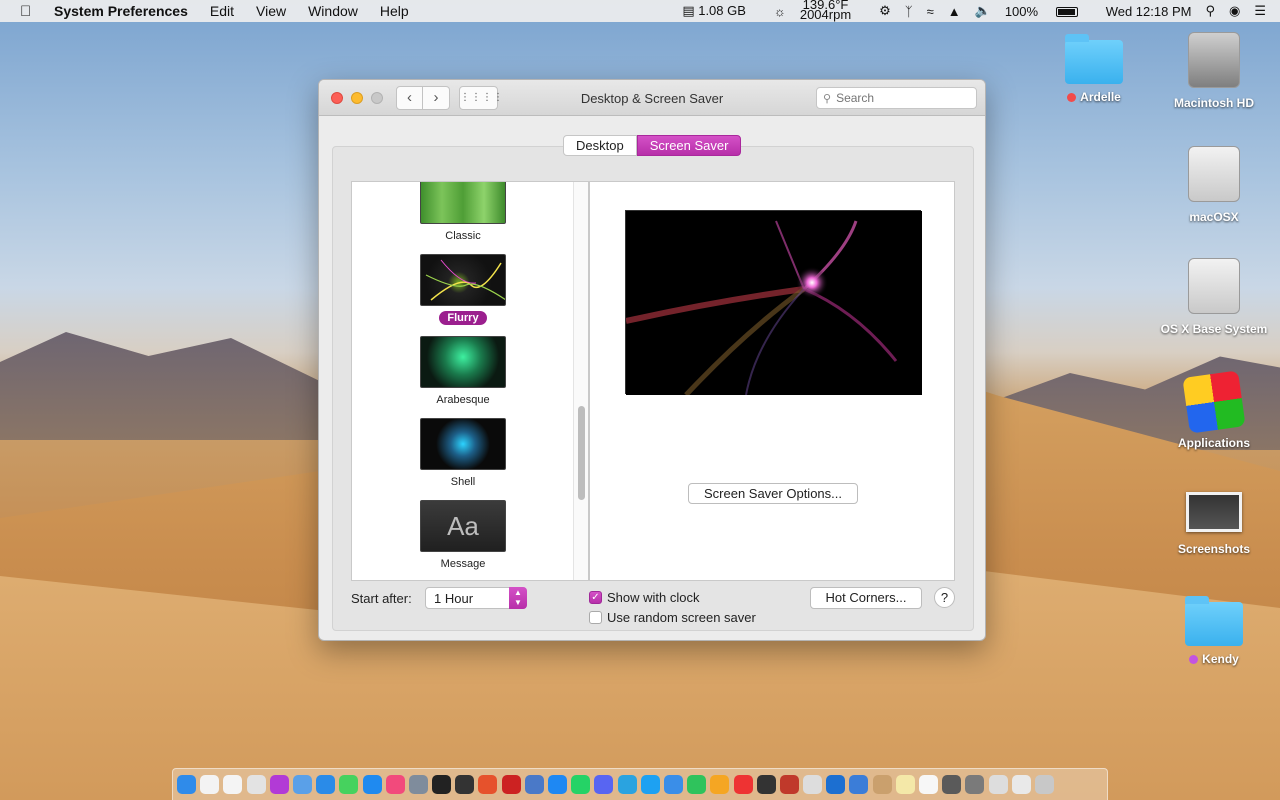 This screenshot has width=1280, height=800. What do you see at coordinates (644, 597) in the screenshot?
I see `show-with-clock-checkbox: ✓ Show with clock` at bounding box center [644, 597].